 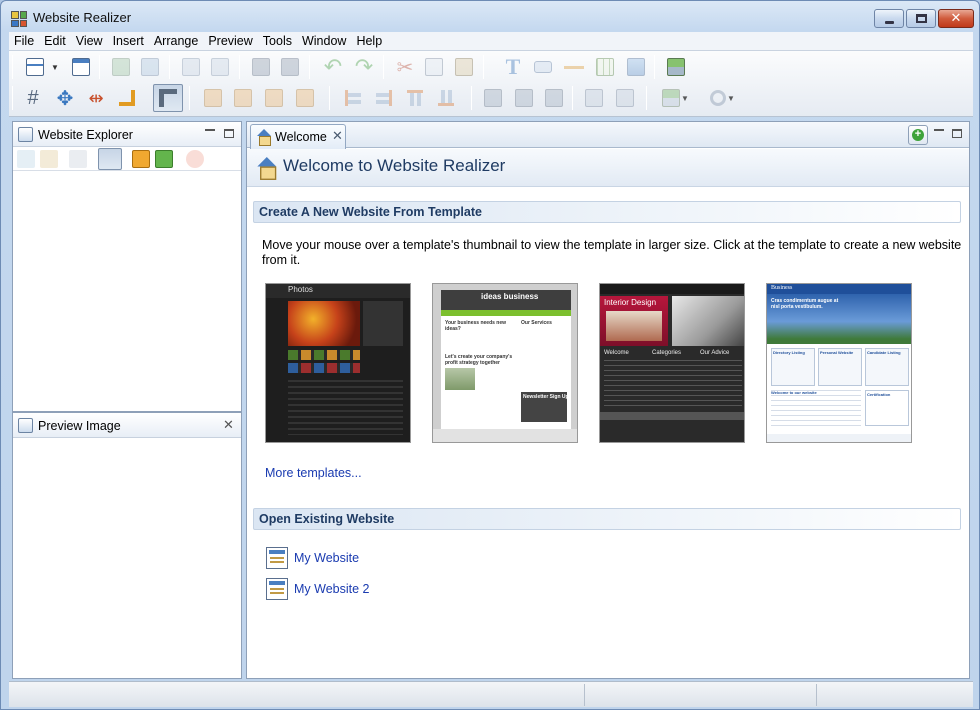 I want to click on table-icon, so click(x=605, y=67).